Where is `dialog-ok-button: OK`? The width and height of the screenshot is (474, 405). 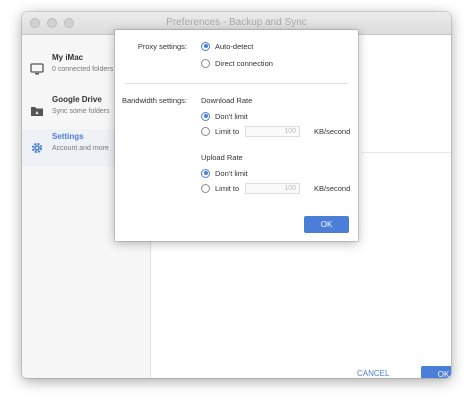
dialog-ok-button: OK is located at coordinates (326, 224).